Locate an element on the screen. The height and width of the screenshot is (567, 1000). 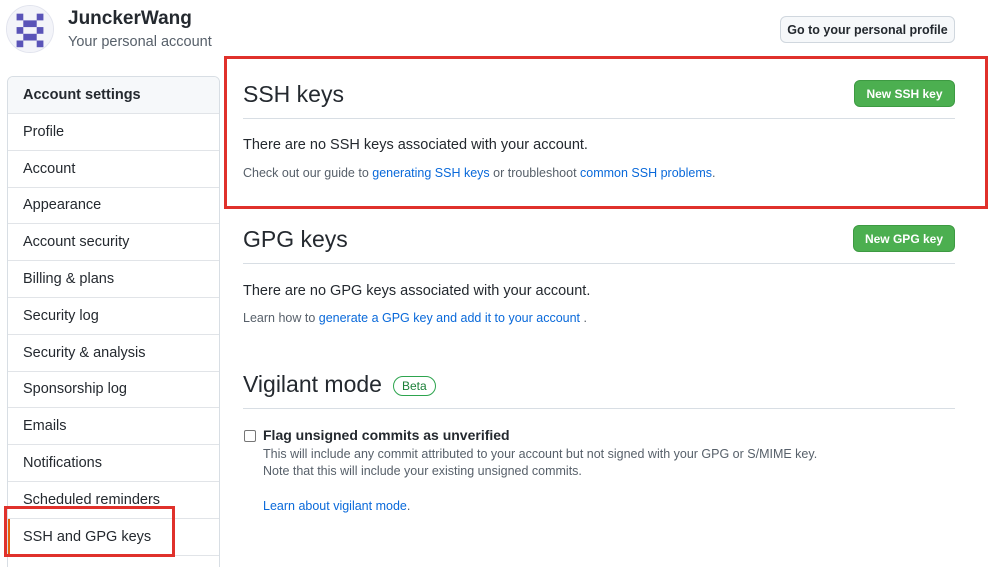
new-ssh-key-button: New SSH key is located at coordinates (904, 93).